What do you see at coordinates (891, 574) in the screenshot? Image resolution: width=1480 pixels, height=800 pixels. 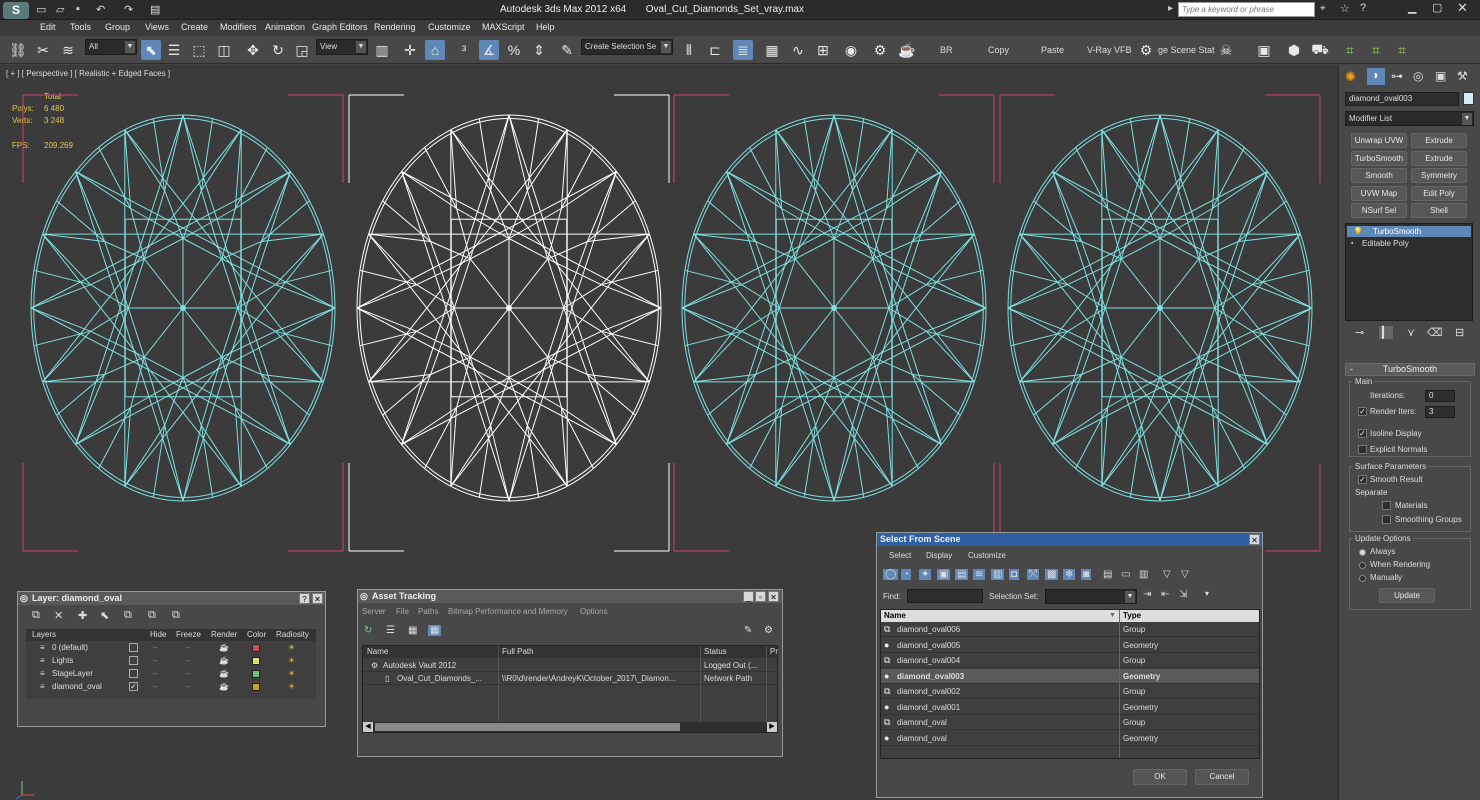 I see `display-geometry-icon: ◯` at bounding box center [891, 574].